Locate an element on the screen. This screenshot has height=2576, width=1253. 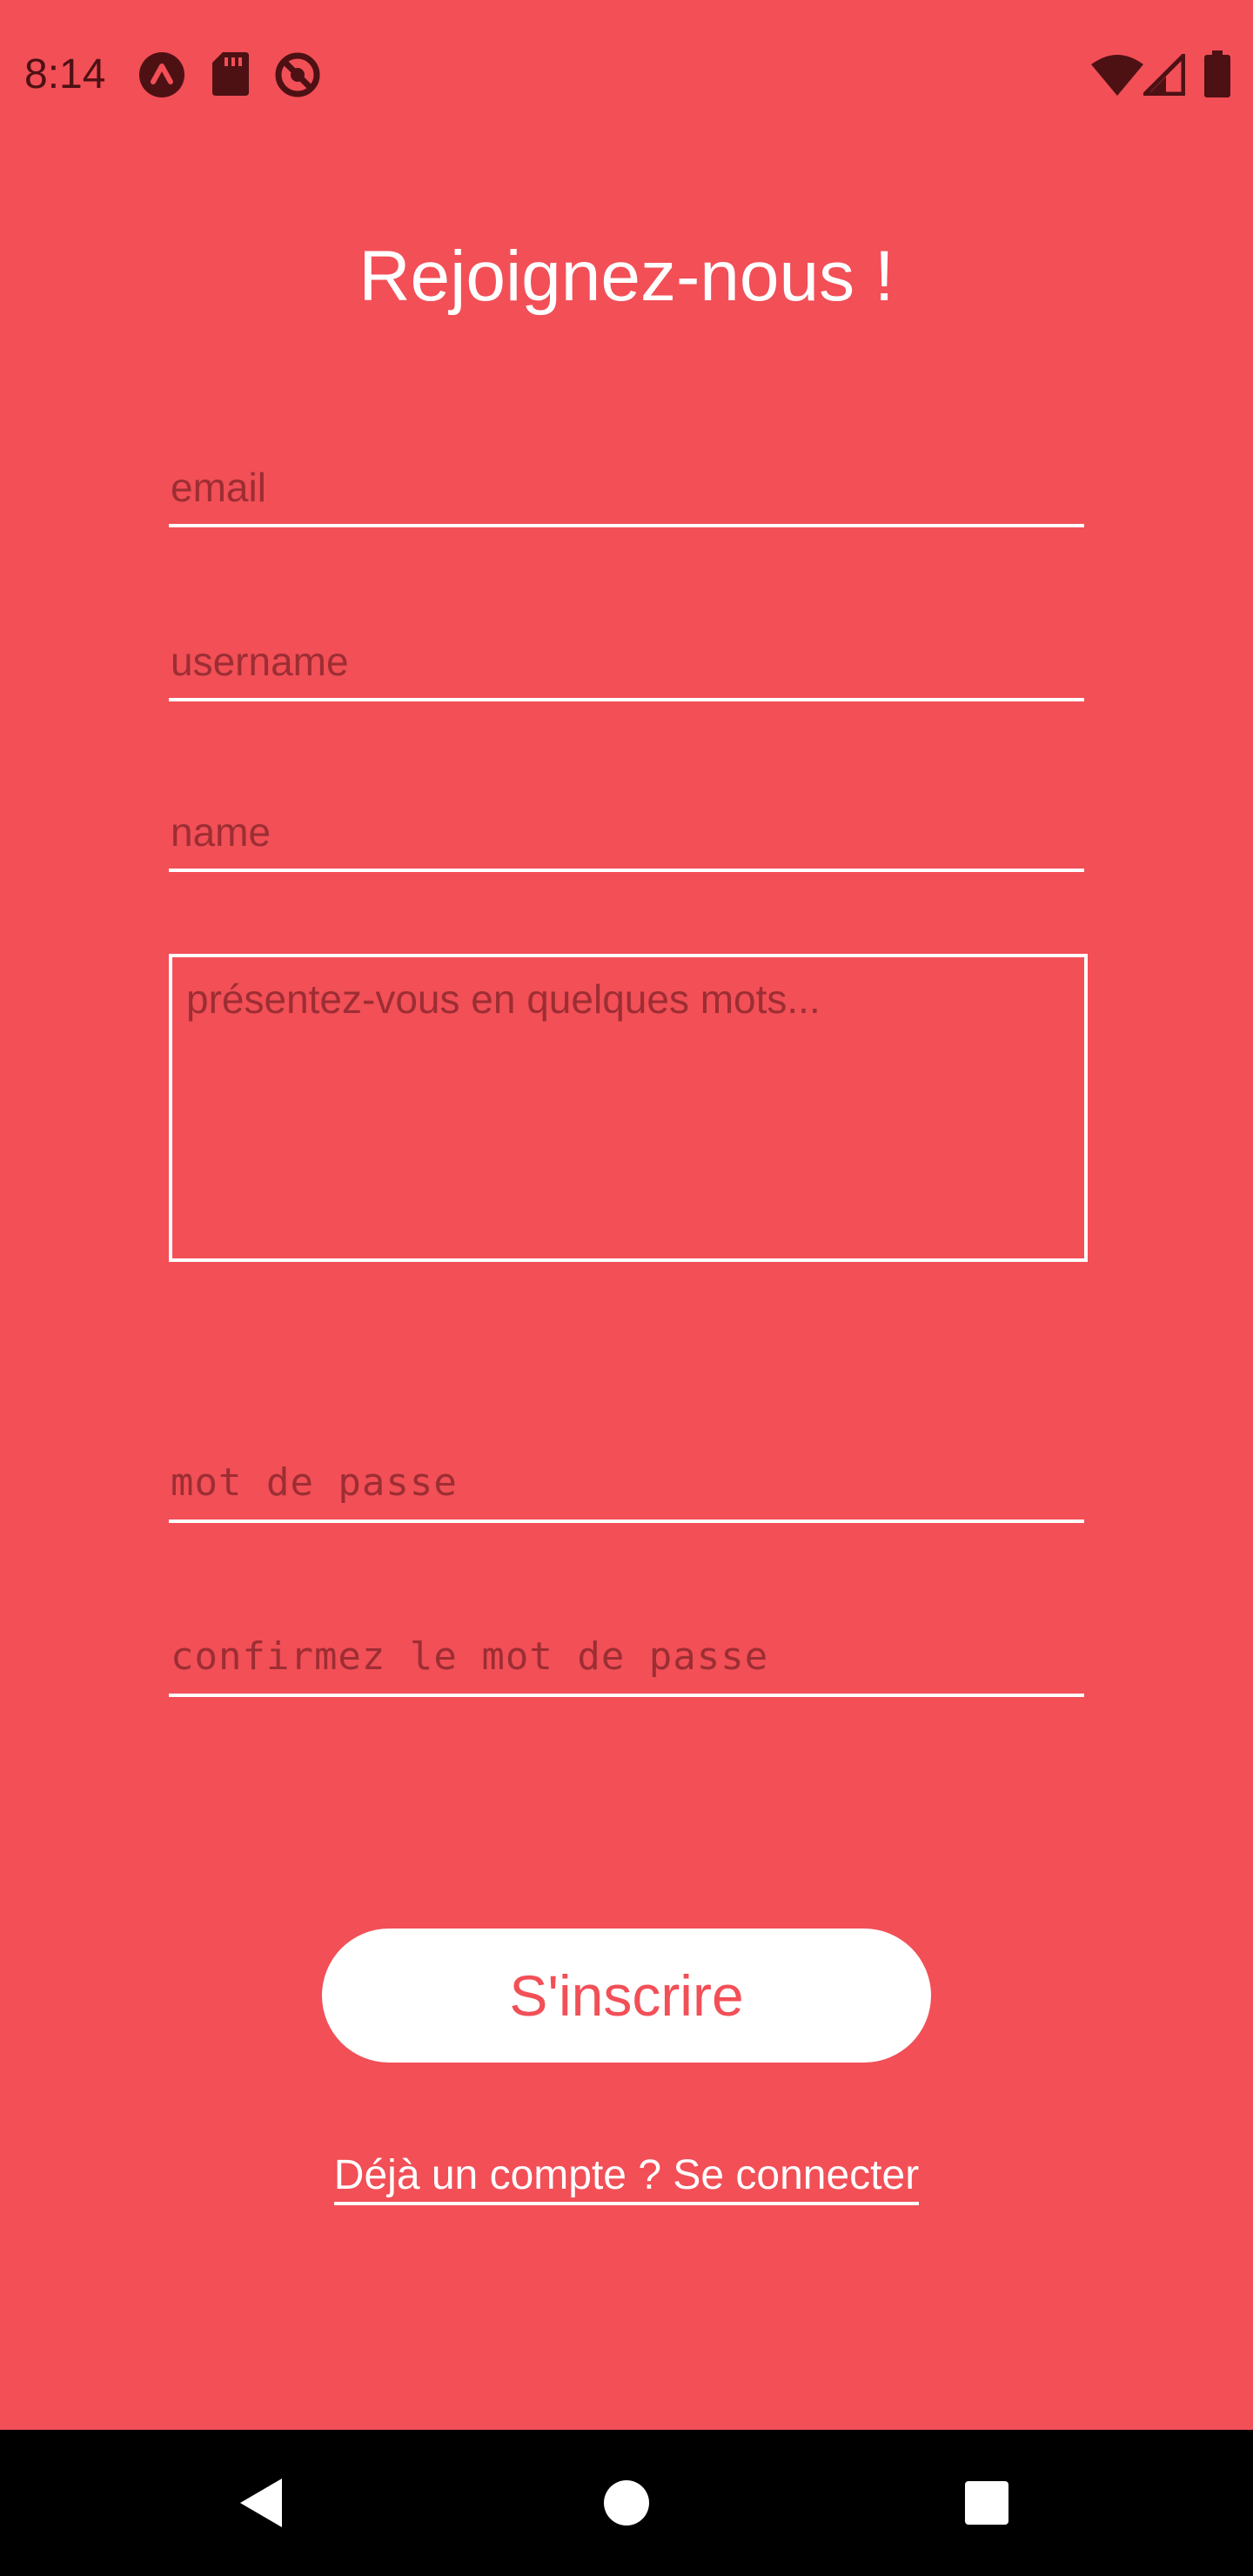
signal-icon is located at coordinates (1164, 75).